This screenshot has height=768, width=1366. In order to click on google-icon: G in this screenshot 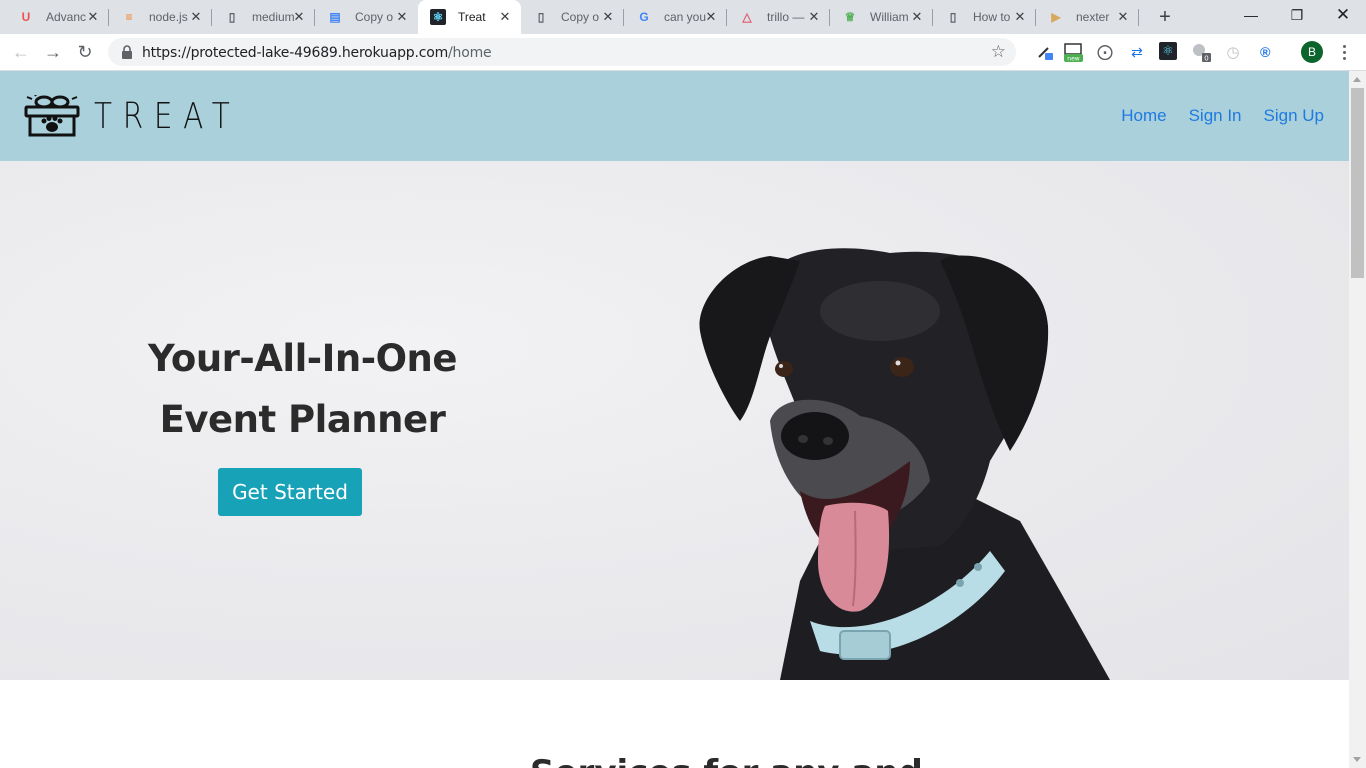, I will do `click(644, 17)`.